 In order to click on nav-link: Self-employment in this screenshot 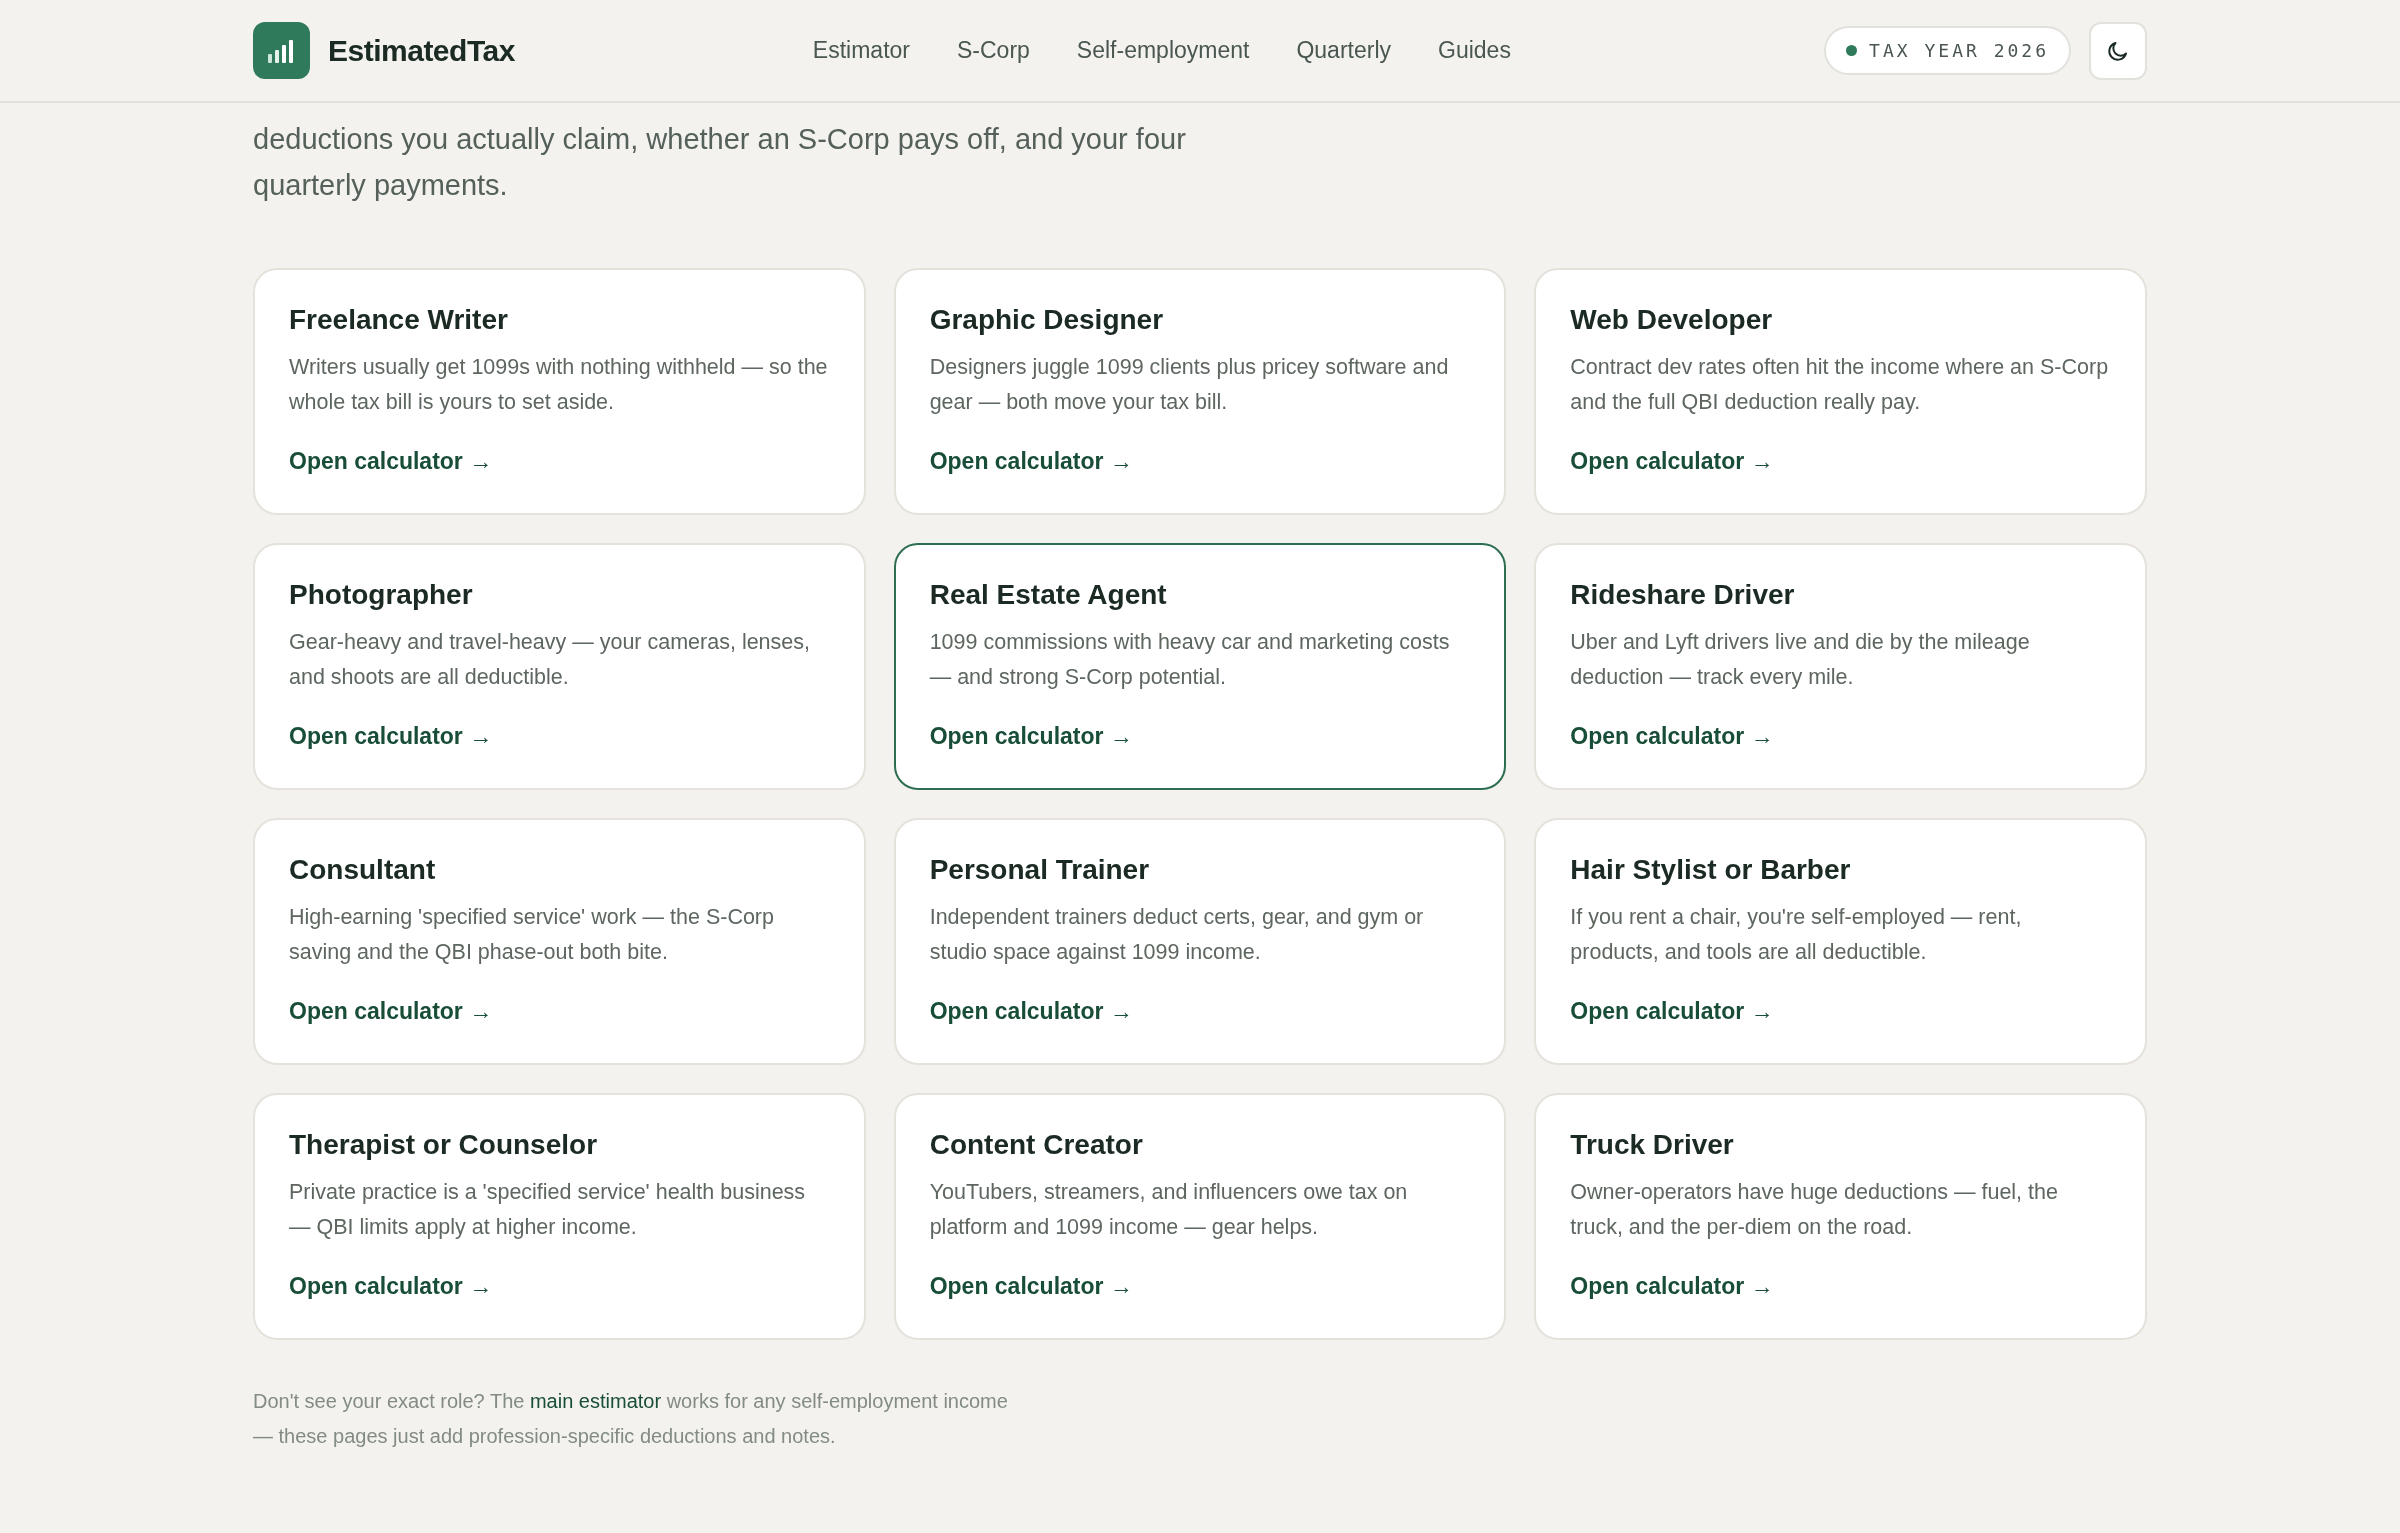, I will do `click(1163, 50)`.